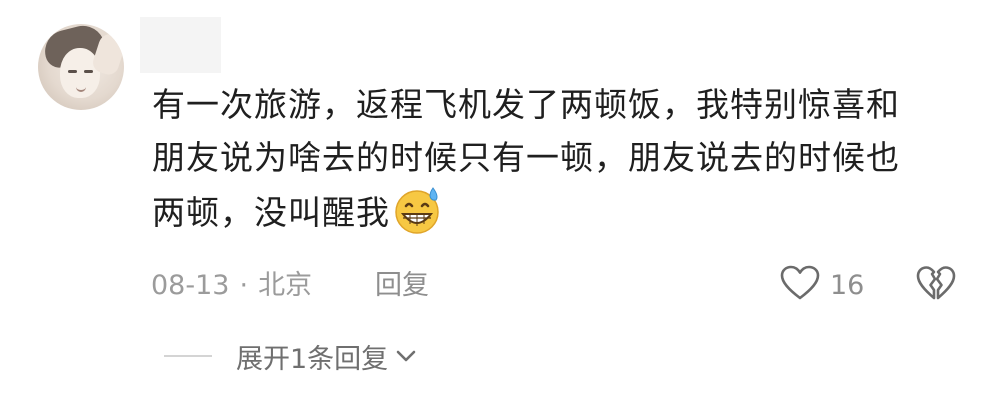 The width and height of the screenshot is (1000, 393). Describe the element at coordinates (271, 212) in the screenshot. I see `comment-line-text: 两顿，没叫醒我` at that location.